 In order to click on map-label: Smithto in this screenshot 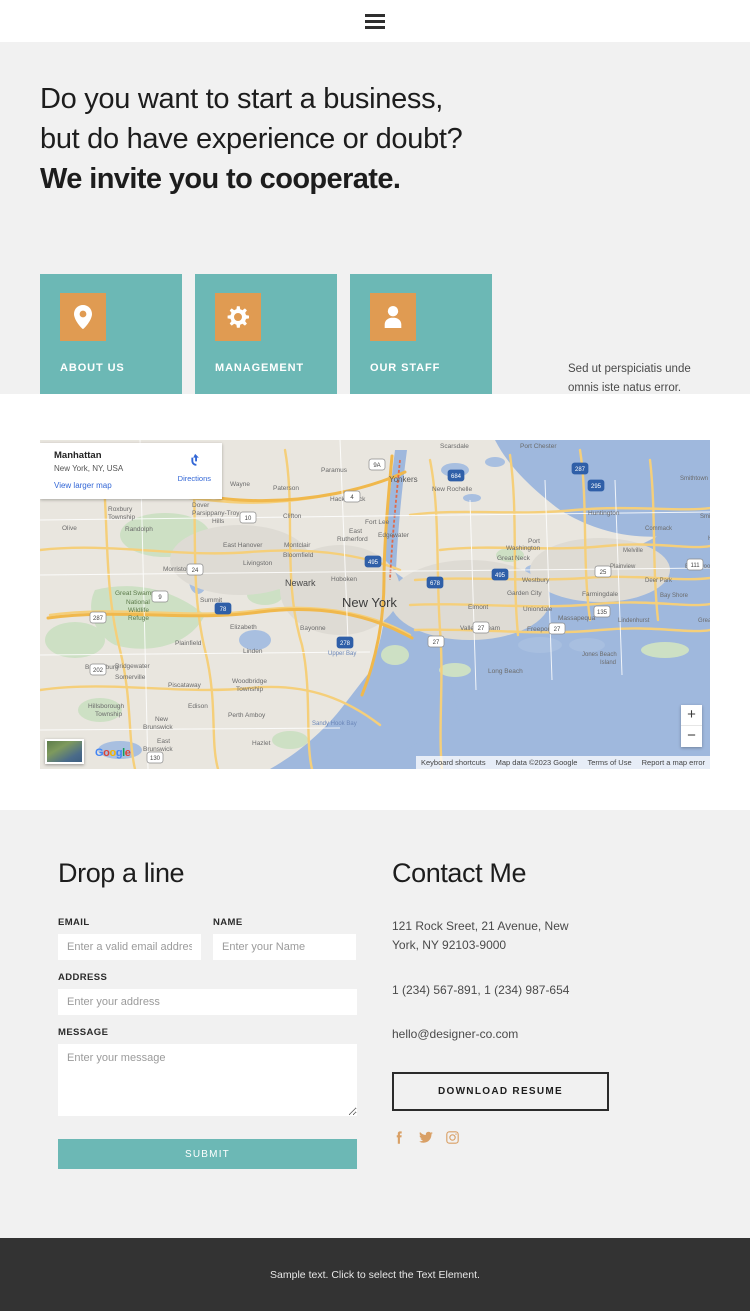, I will do `click(705, 517)`.